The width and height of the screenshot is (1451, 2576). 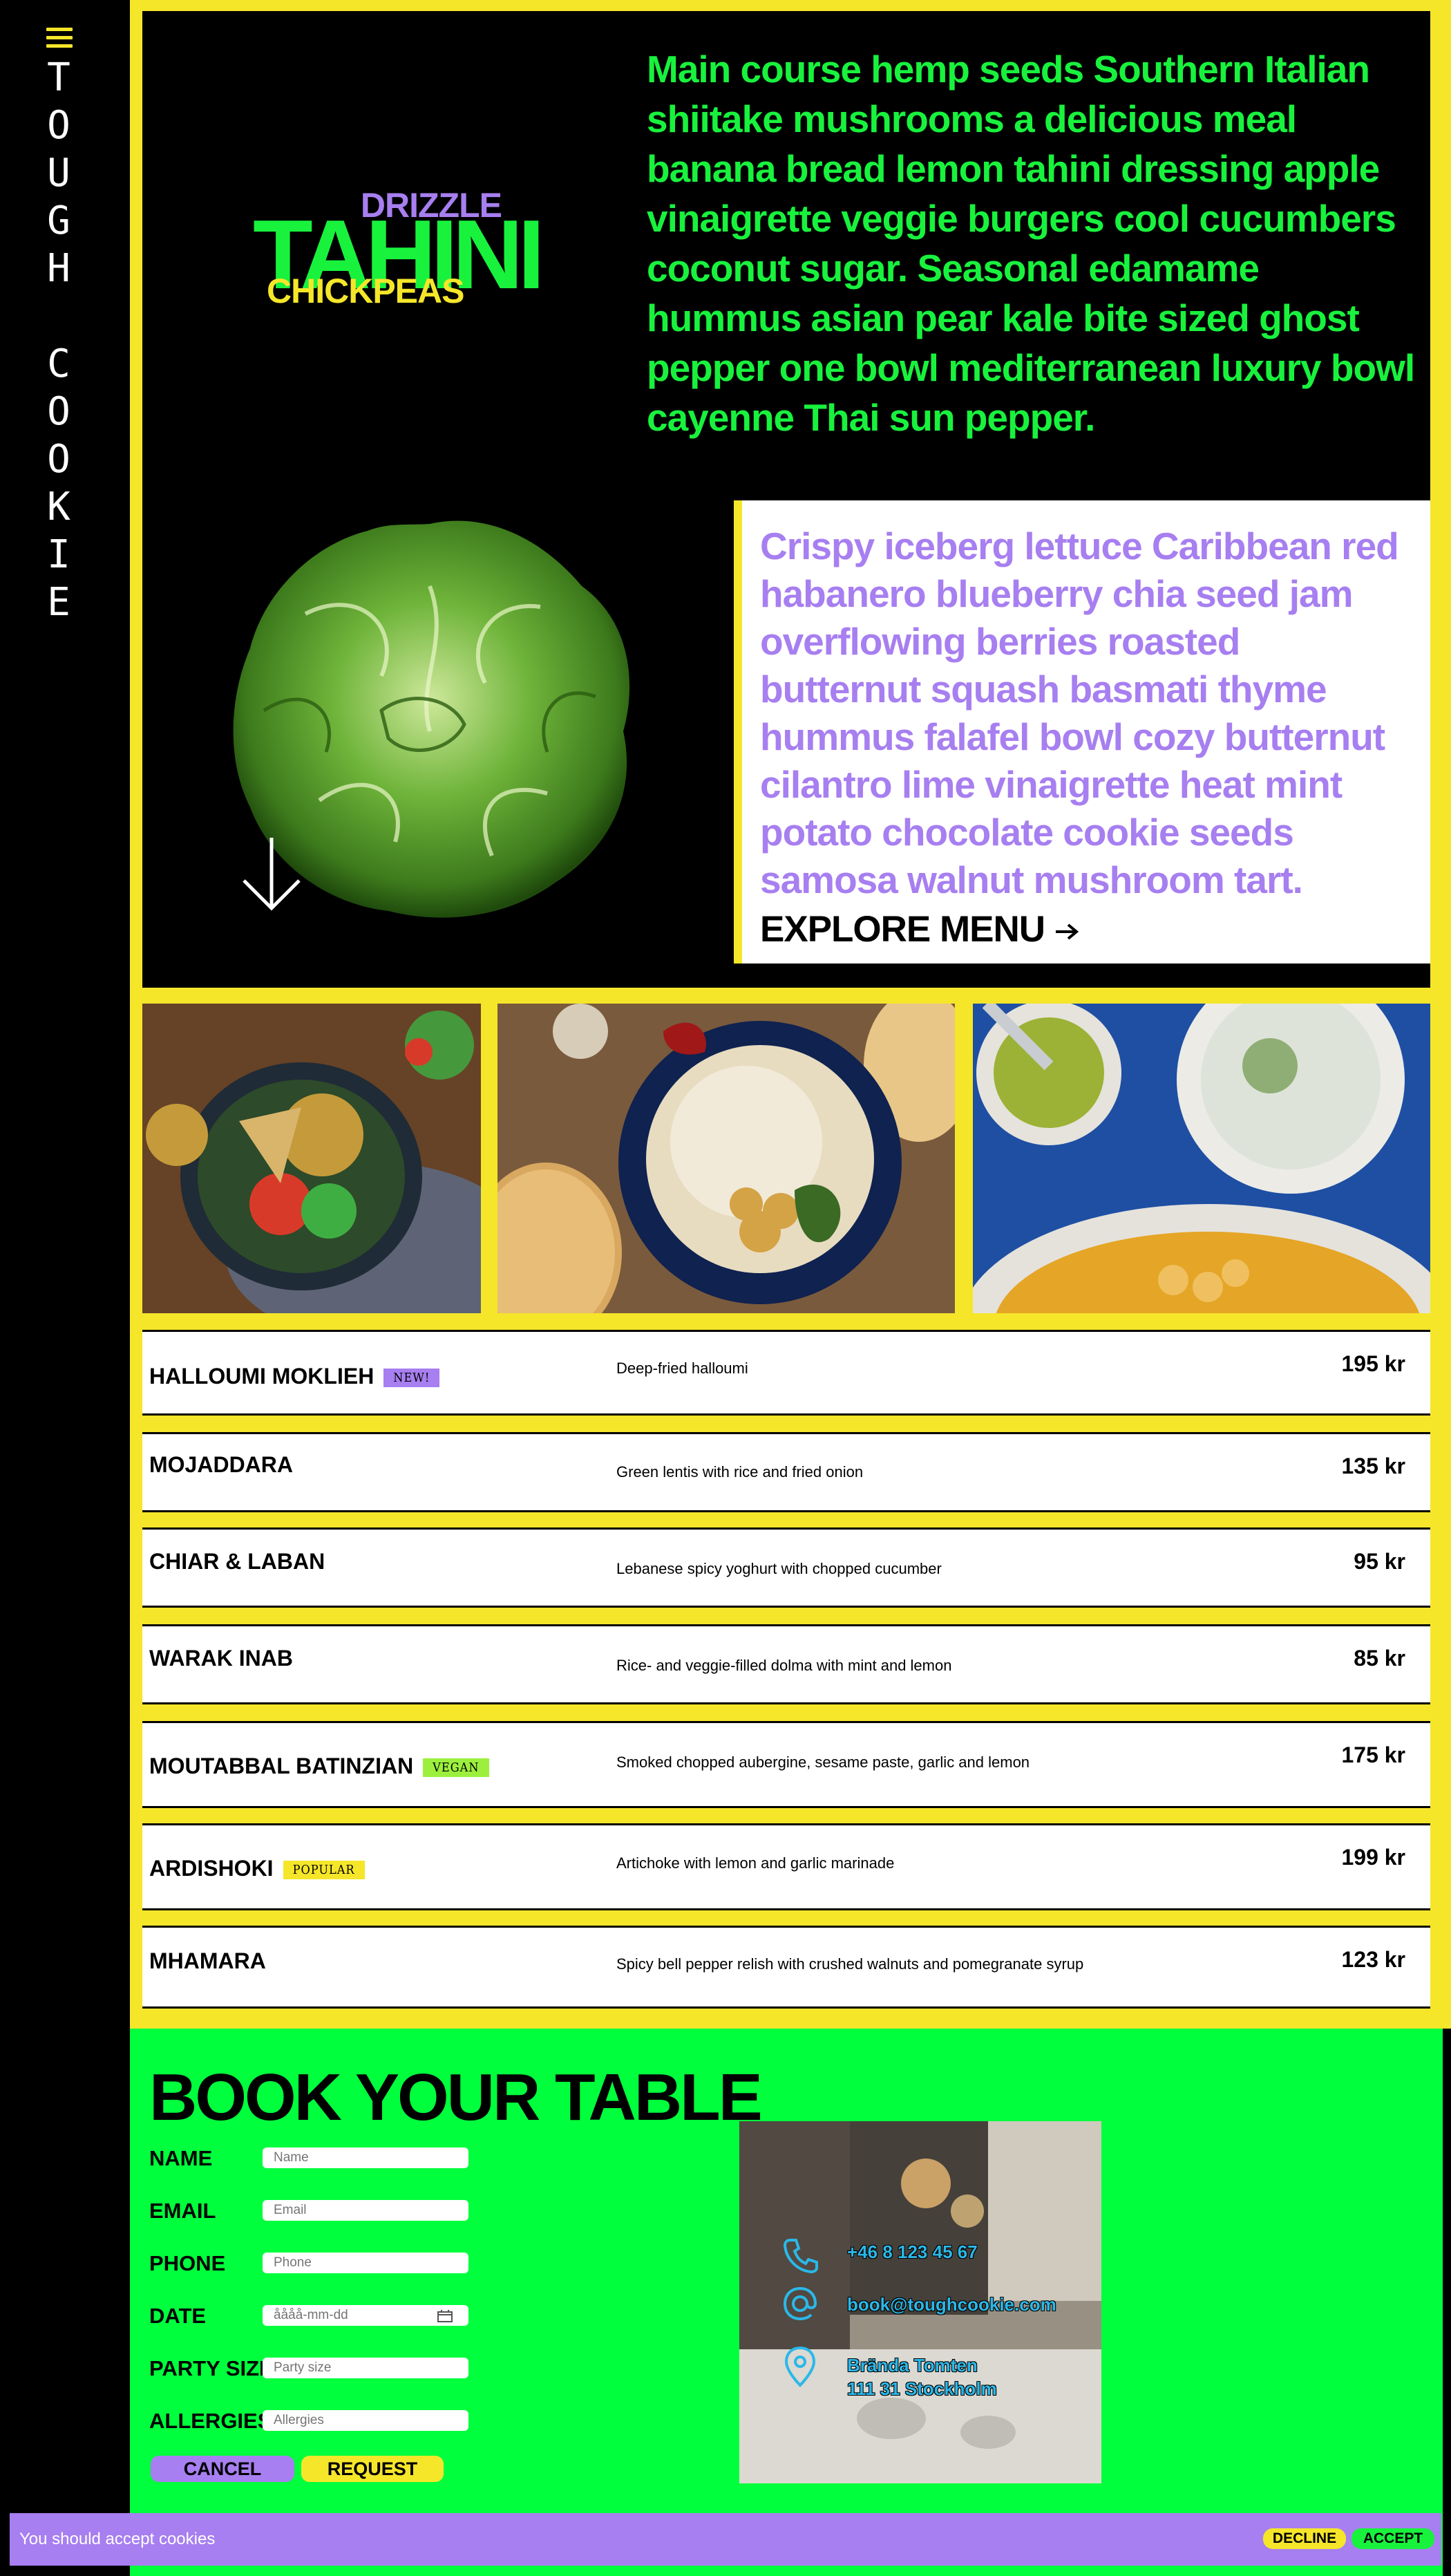 I want to click on location-pin-icon, so click(x=800, y=2366).